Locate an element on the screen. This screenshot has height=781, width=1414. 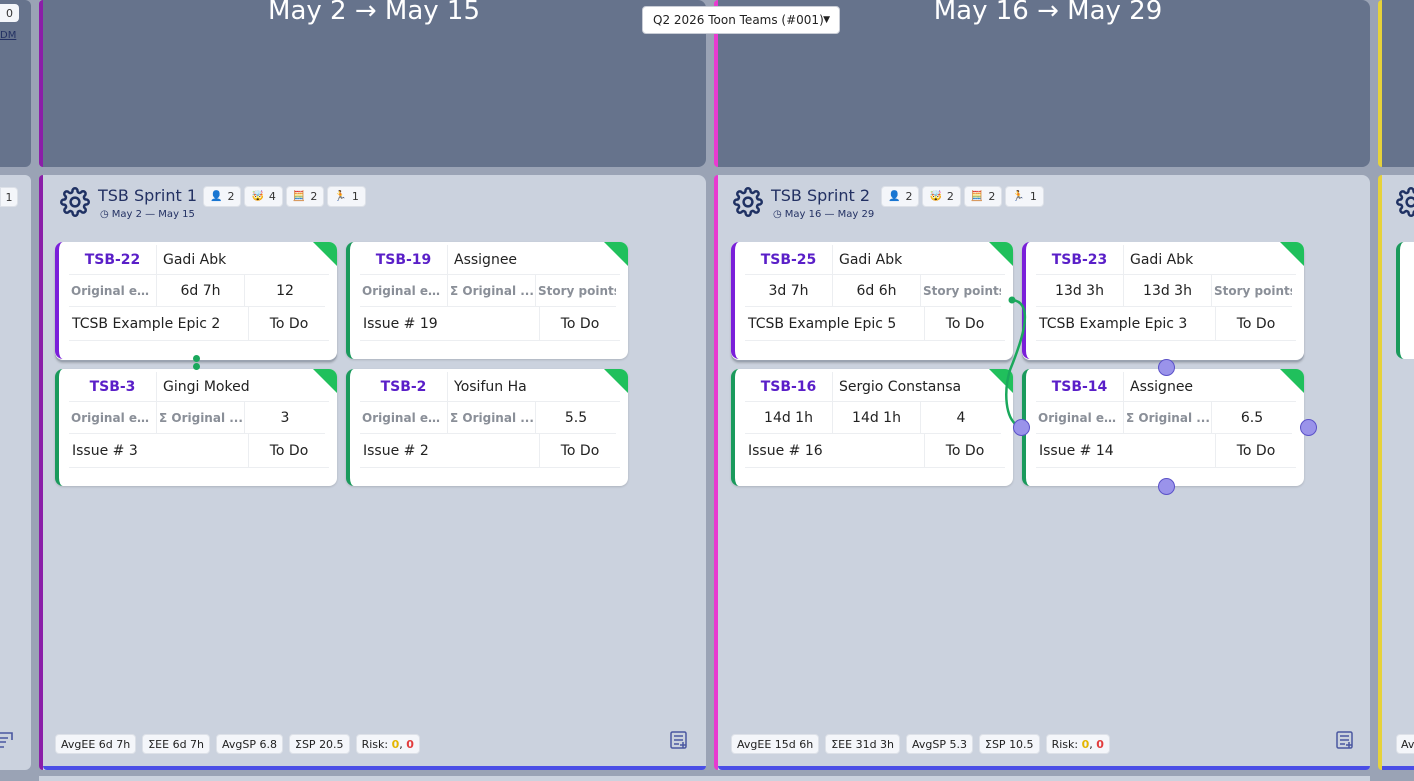
issue-key: TSB-22 is located at coordinates (113, 260).